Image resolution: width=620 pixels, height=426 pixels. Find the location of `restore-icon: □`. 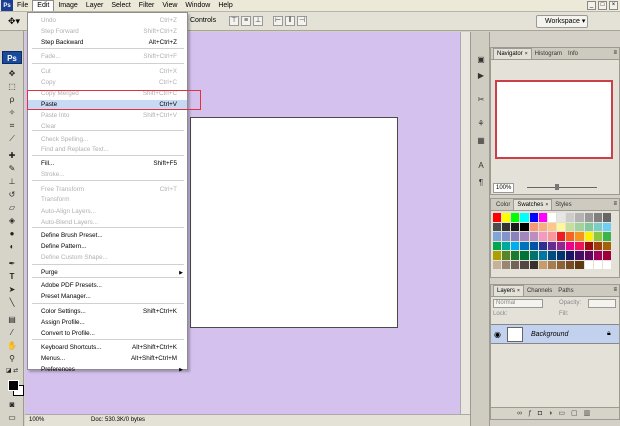

restore-icon: □ is located at coordinates (602, 5).